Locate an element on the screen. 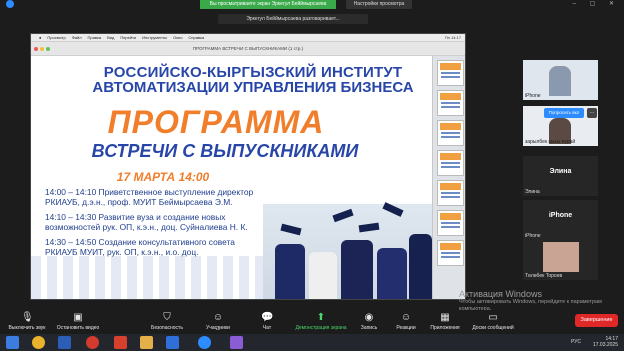 The image size is (624, 351). traffic-lights is located at coordinates (42, 49).